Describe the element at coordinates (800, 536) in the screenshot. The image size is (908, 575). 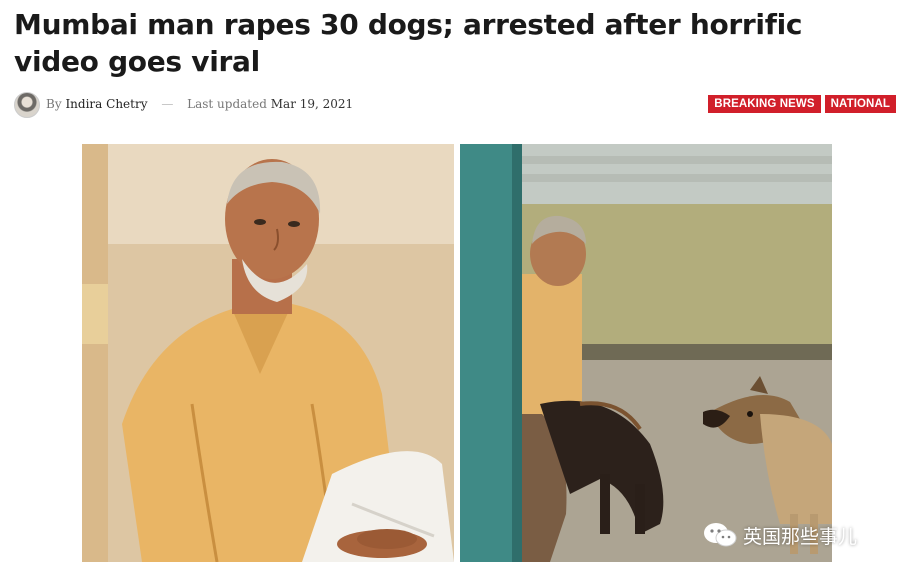
I see `watermark-text: 英国那些事儿` at that location.